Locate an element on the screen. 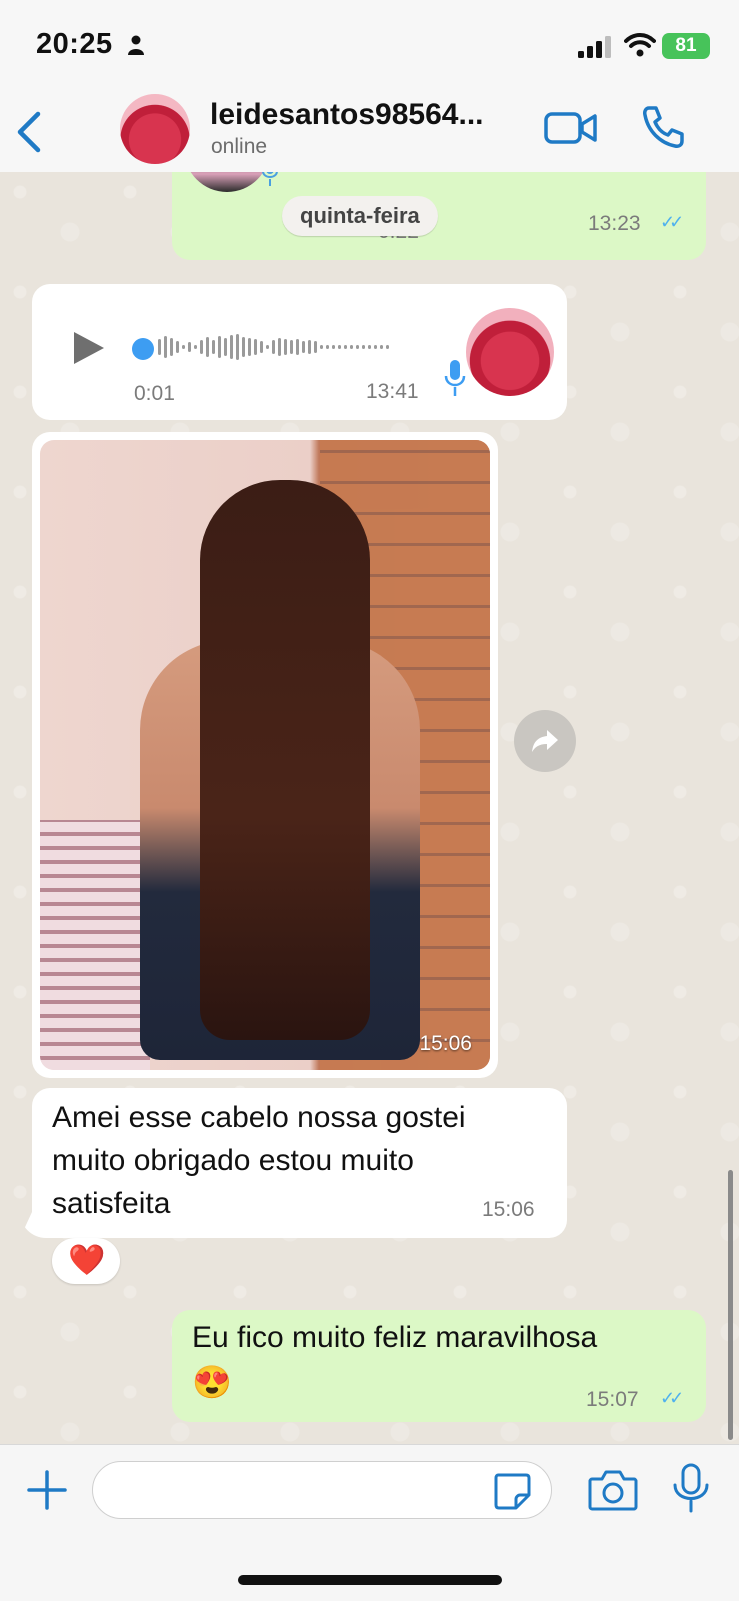 This screenshot has width=739, height=1601. photo-chair is located at coordinates (95, 945).